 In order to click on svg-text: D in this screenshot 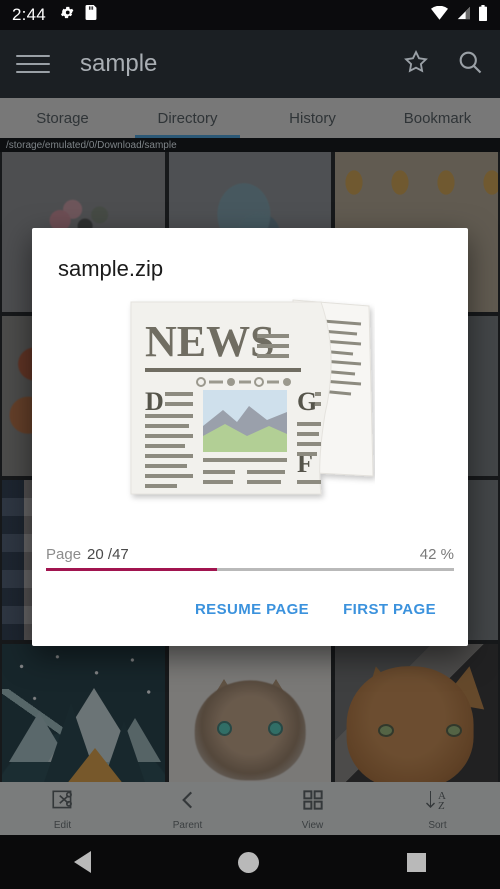, I will do `click(154, 401)`.